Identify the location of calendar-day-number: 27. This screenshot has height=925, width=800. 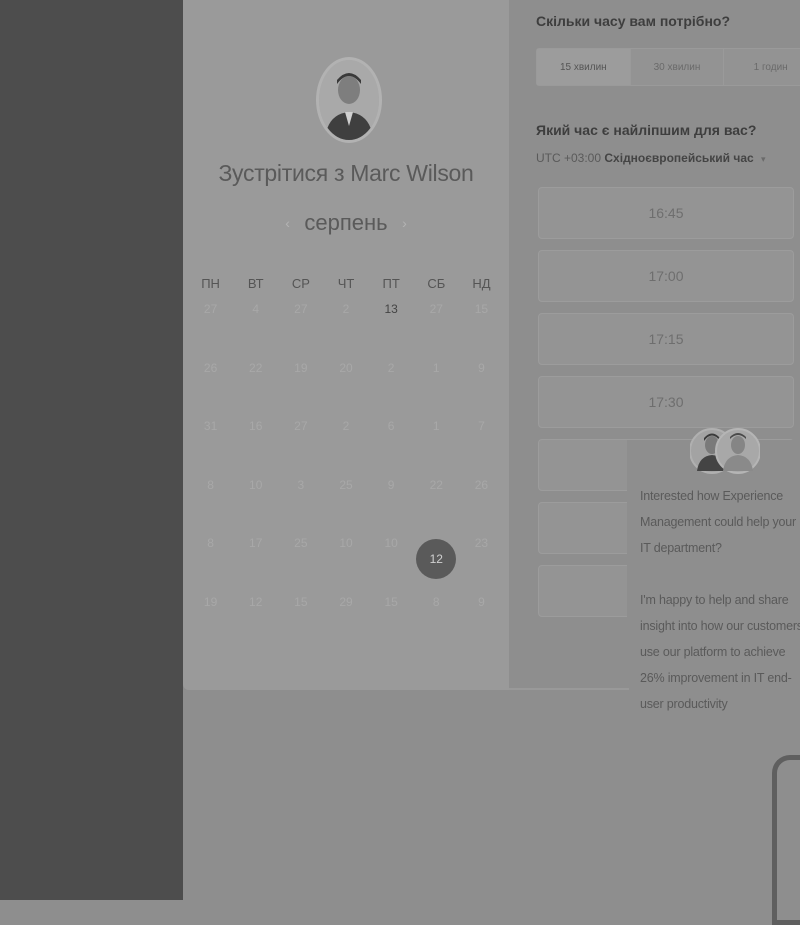
(210, 309).